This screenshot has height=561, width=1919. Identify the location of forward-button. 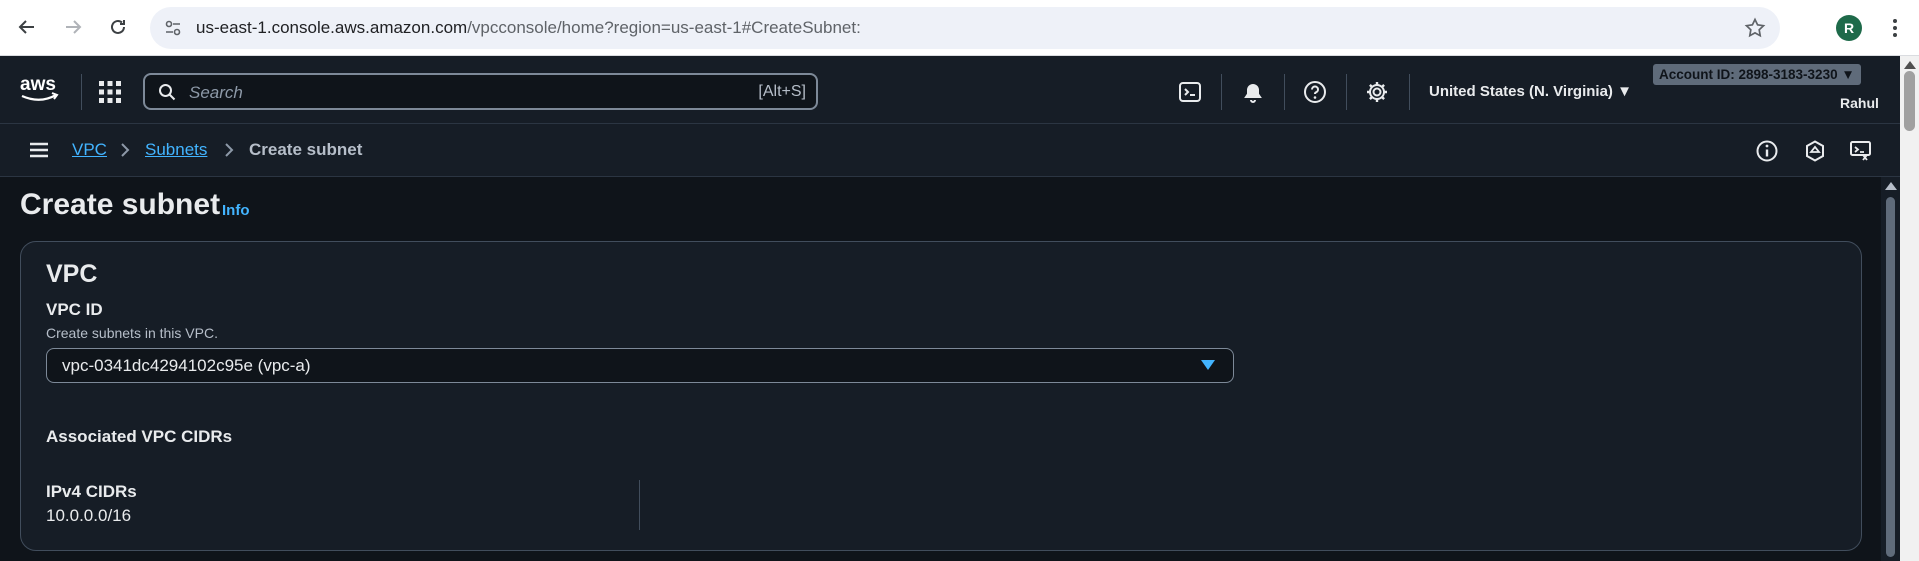
(73, 27).